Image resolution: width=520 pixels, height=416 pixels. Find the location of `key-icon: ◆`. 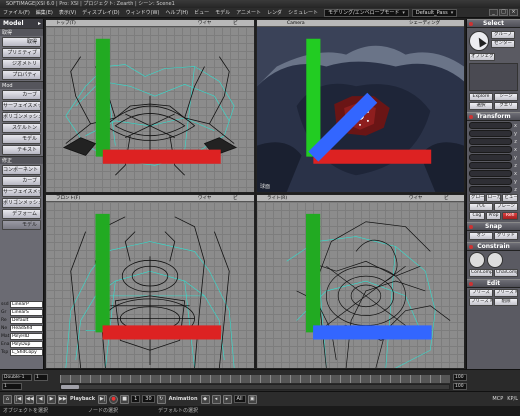

key-icon: ◆ is located at coordinates (205, 399).